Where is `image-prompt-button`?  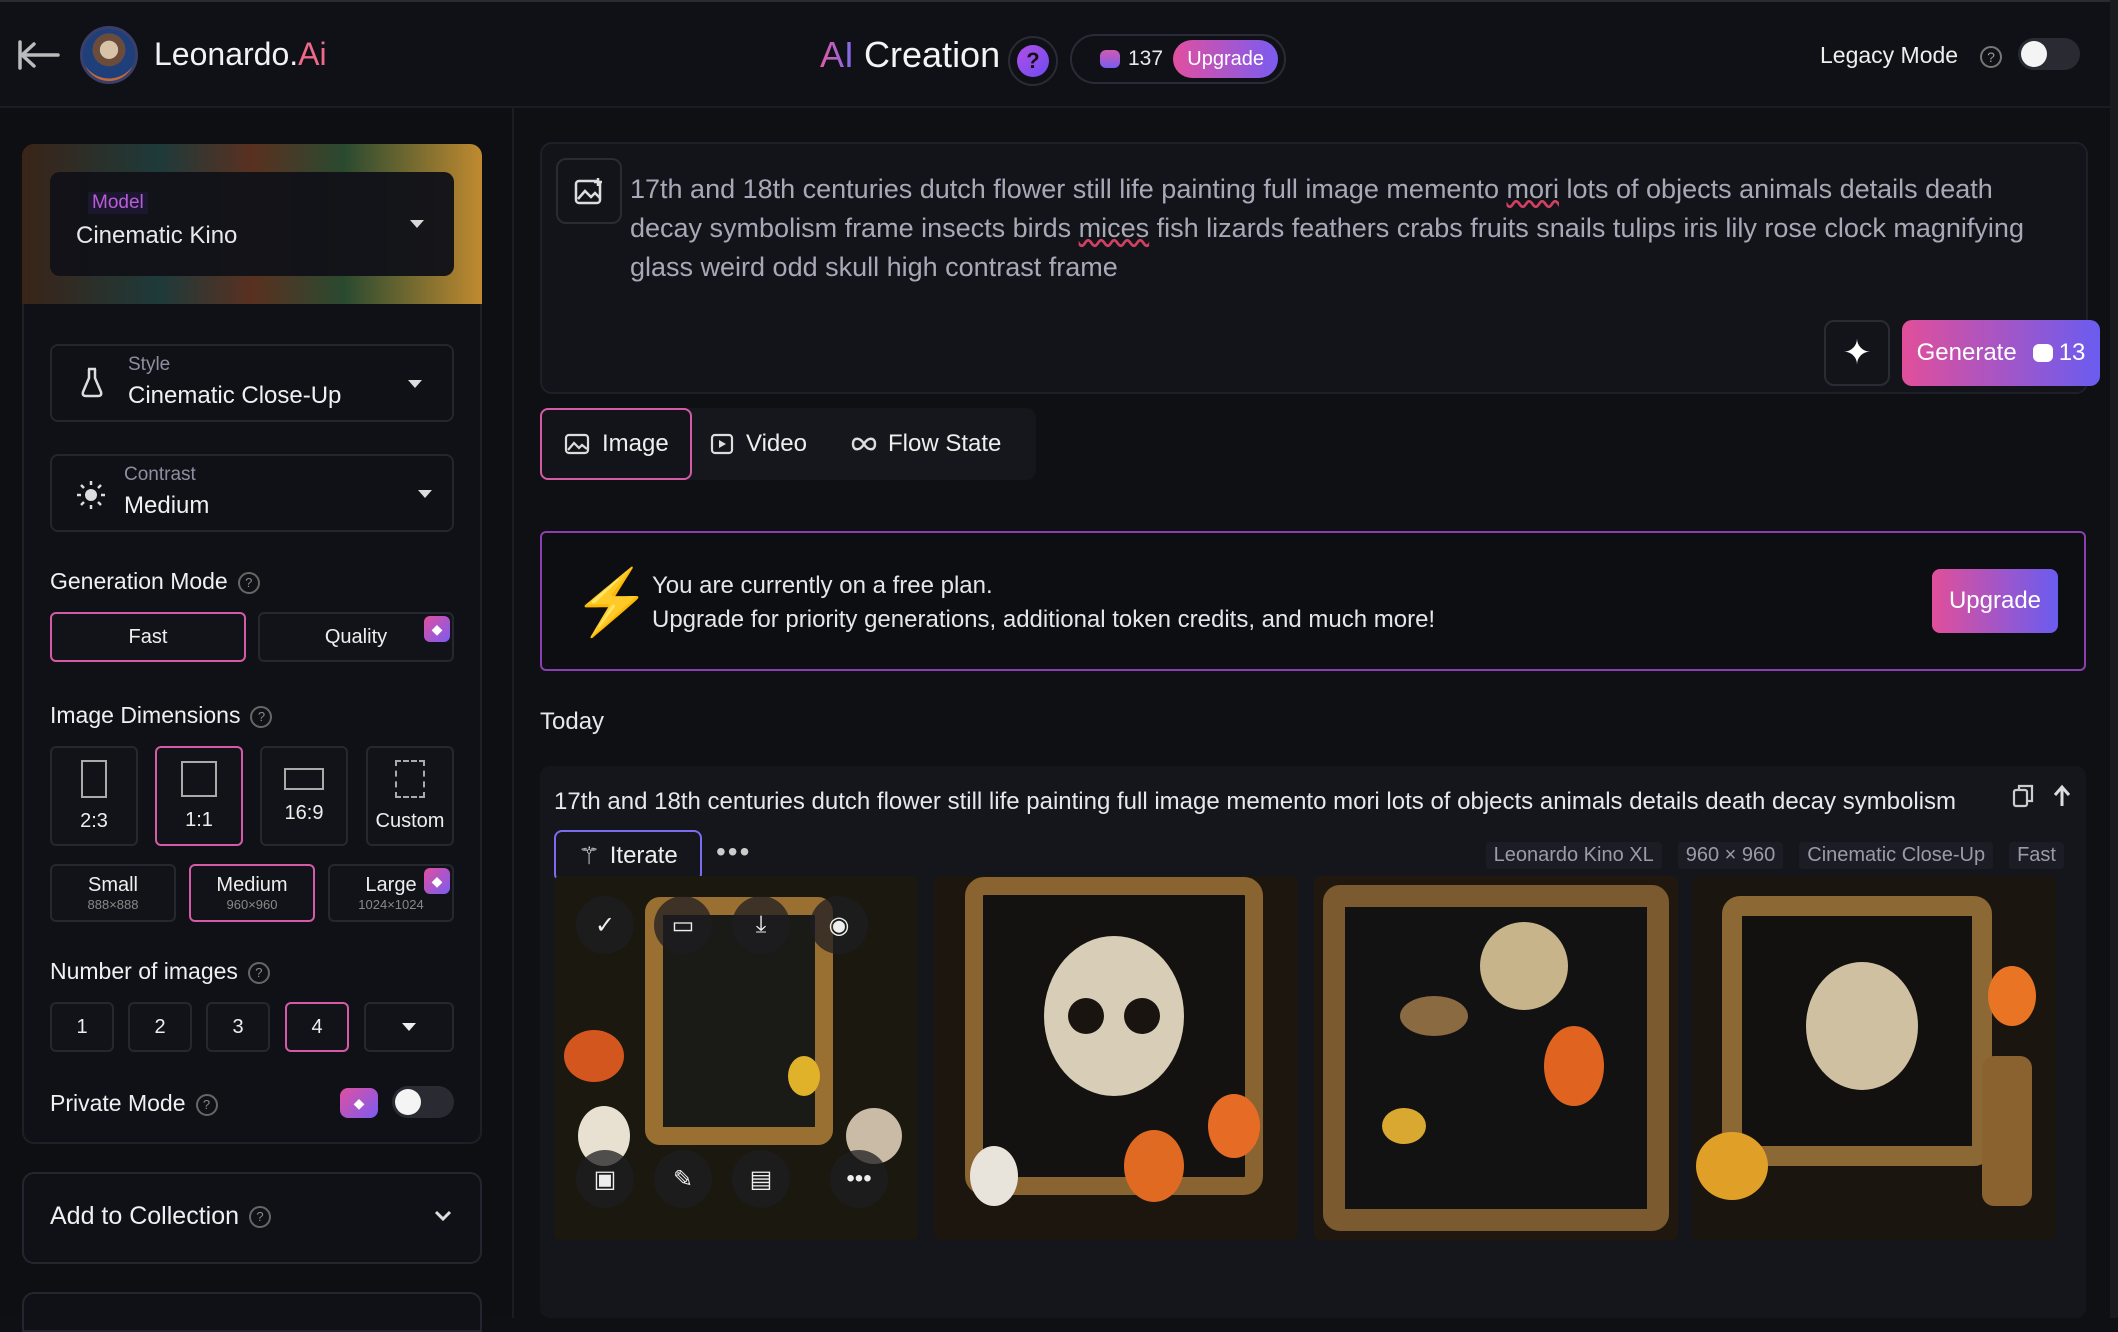
image-prompt-button is located at coordinates (589, 191).